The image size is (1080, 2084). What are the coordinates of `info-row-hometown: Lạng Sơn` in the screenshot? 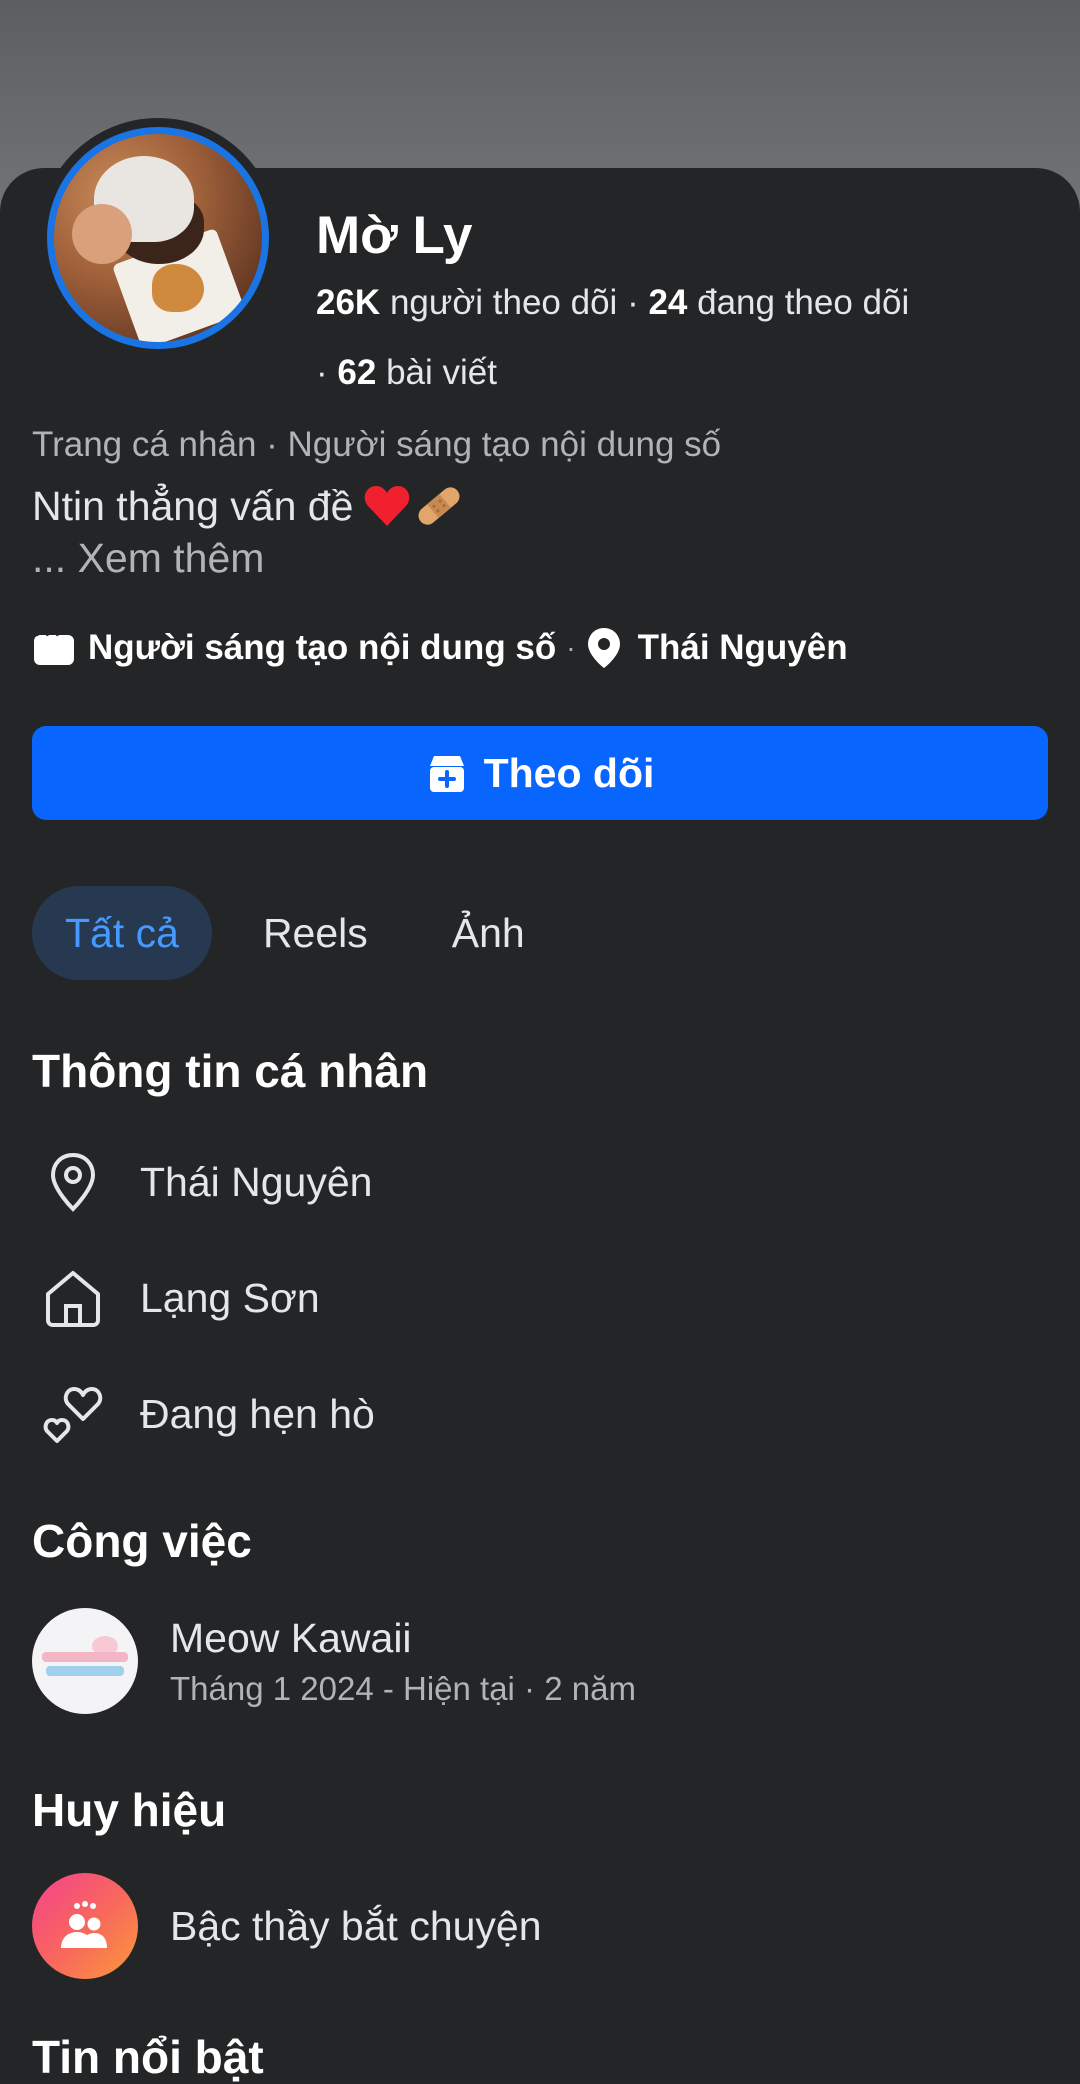 It's located at (176, 1298).